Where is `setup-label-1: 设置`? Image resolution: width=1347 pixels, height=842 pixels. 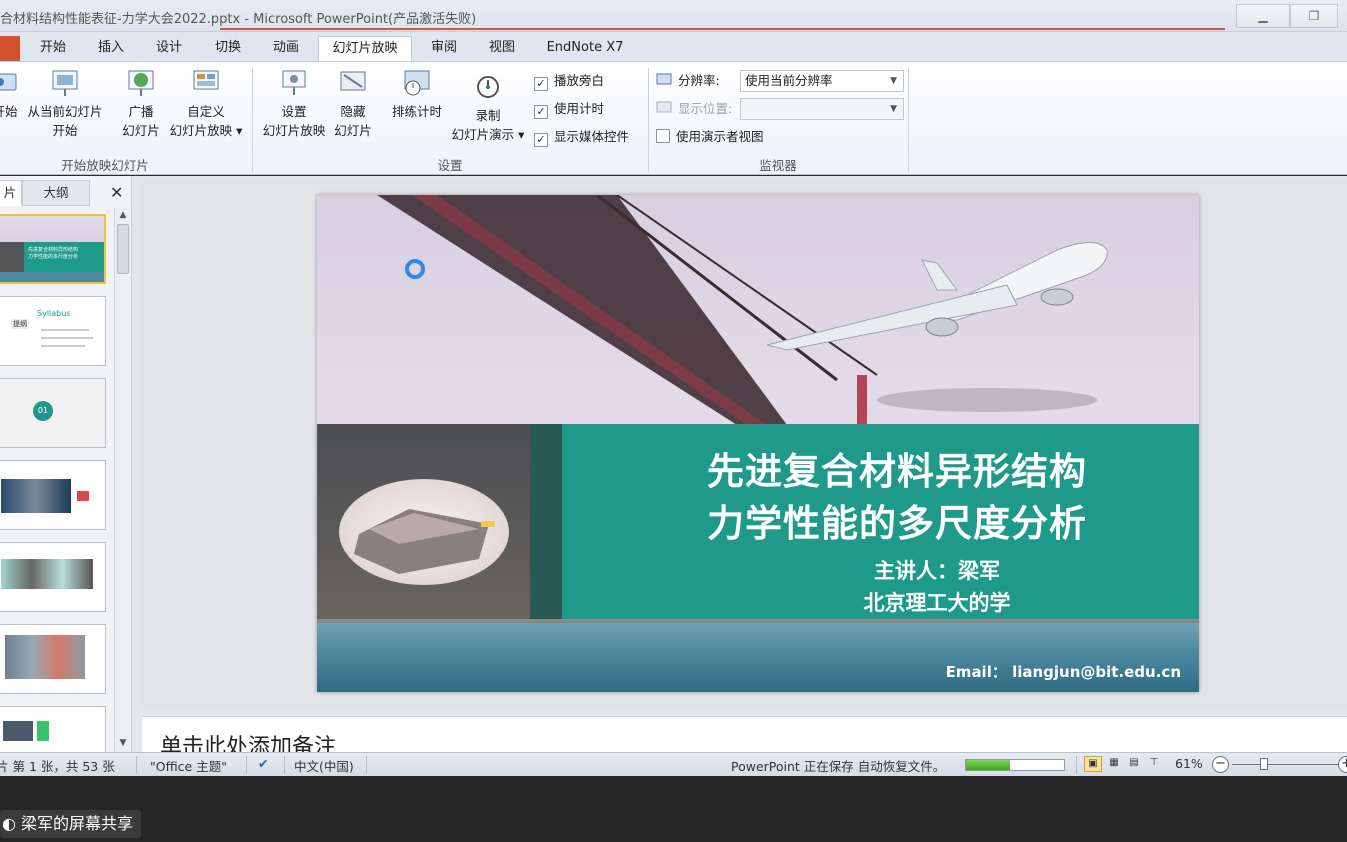
setup-label-1: 设置 is located at coordinates (294, 111).